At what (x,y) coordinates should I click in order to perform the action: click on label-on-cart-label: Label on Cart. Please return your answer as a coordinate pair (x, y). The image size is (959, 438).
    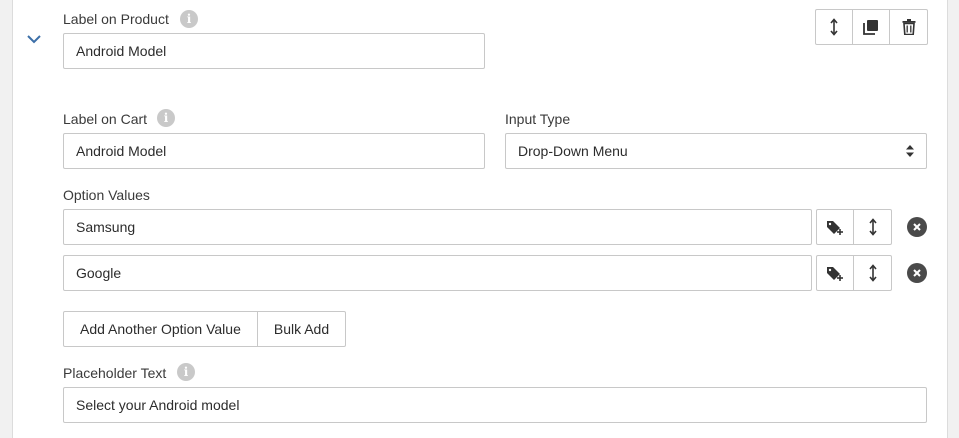
    Looking at the image, I should click on (105, 119).